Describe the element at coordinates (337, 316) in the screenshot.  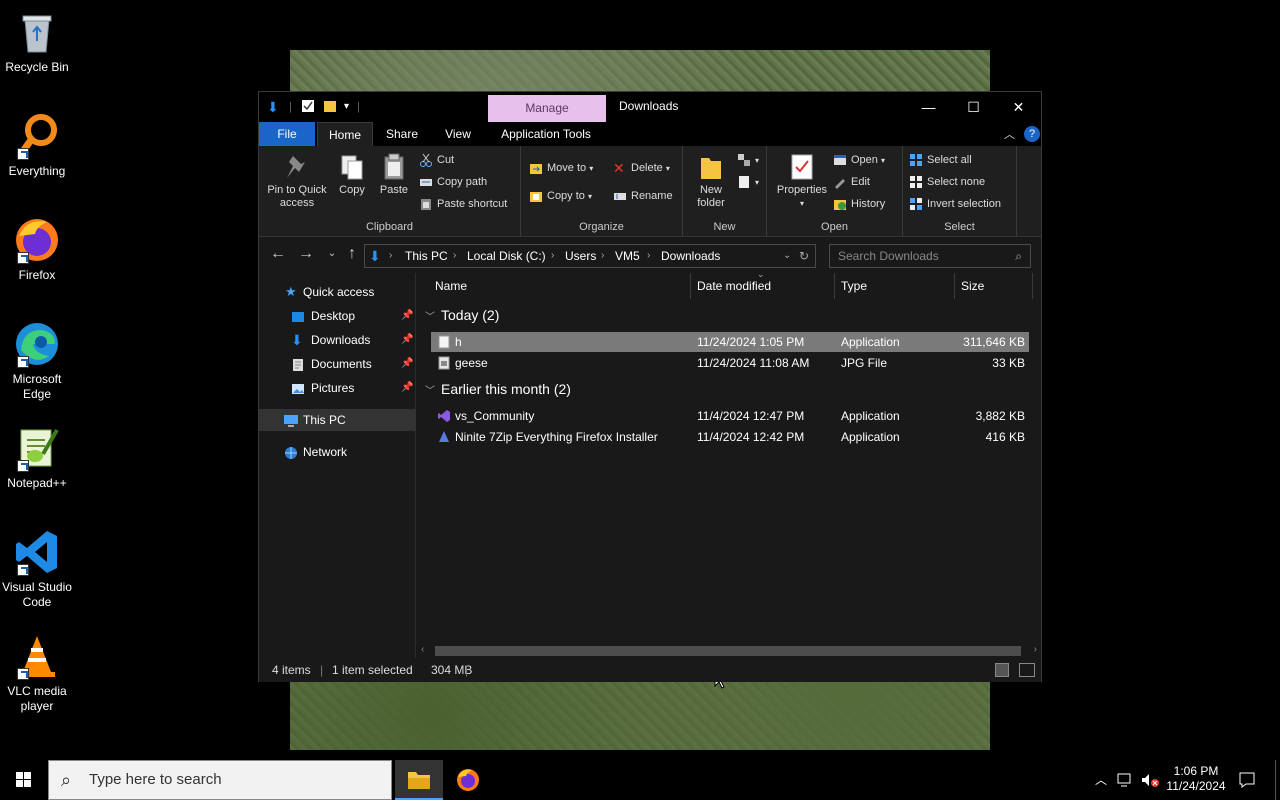
I see `nav-desktop: Desktop 📌` at that location.